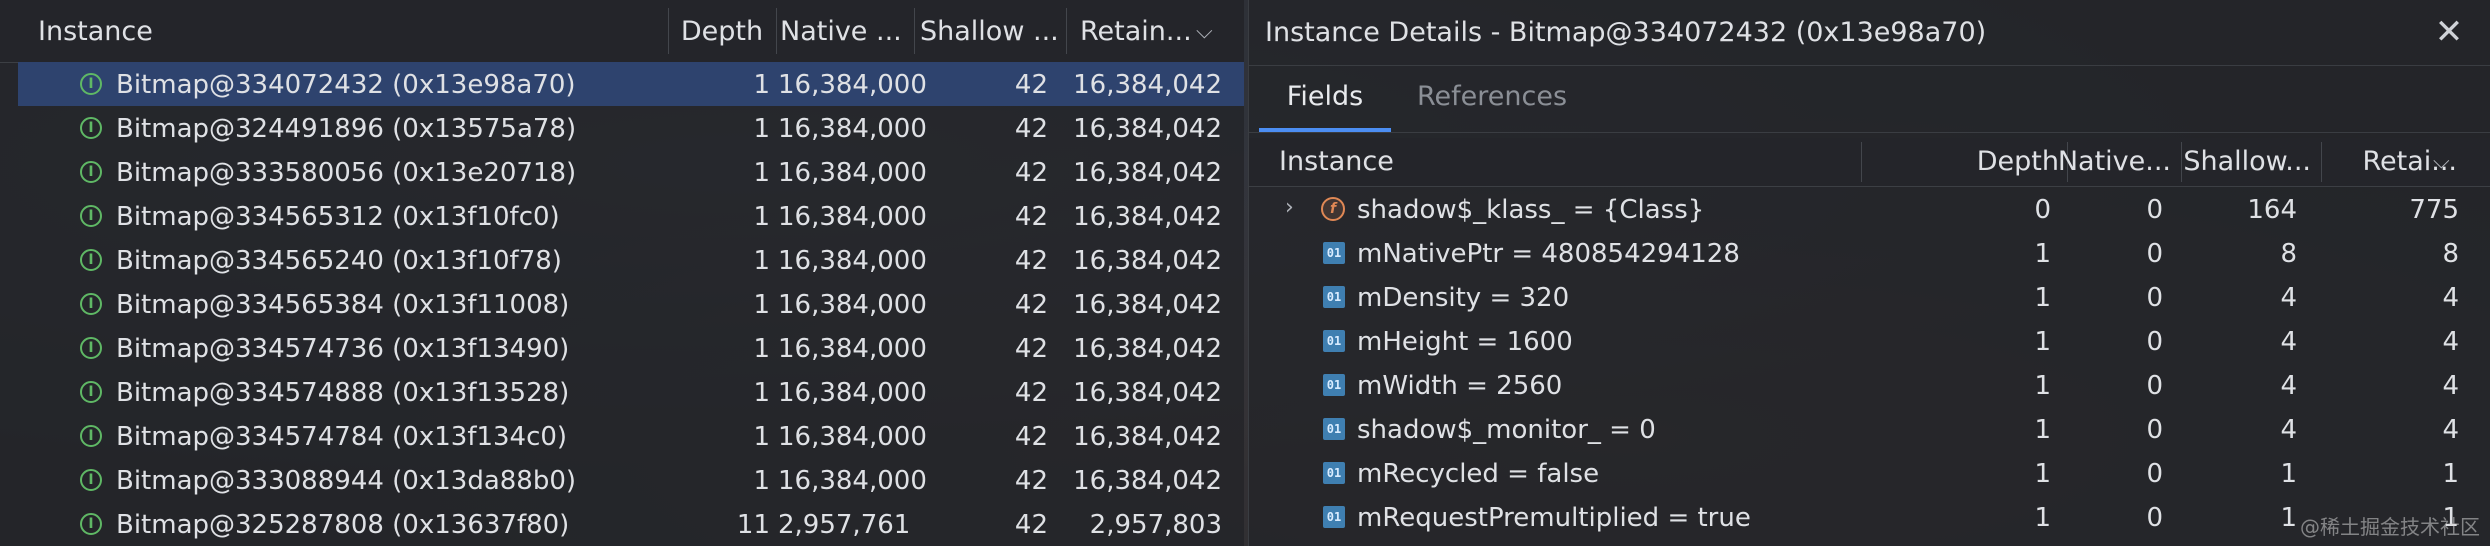  What do you see at coordinates (1869, 253) in the screenshot?
I see `table-row: 01 mNativePtr = 480854294128 1 0 8 8` at bounding box center [1869, 253].